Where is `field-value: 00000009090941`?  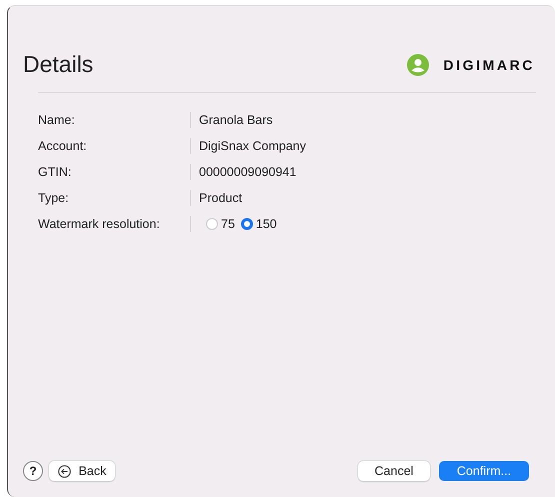
field-value: 00000009090941 is located at coordinates (247, 172).